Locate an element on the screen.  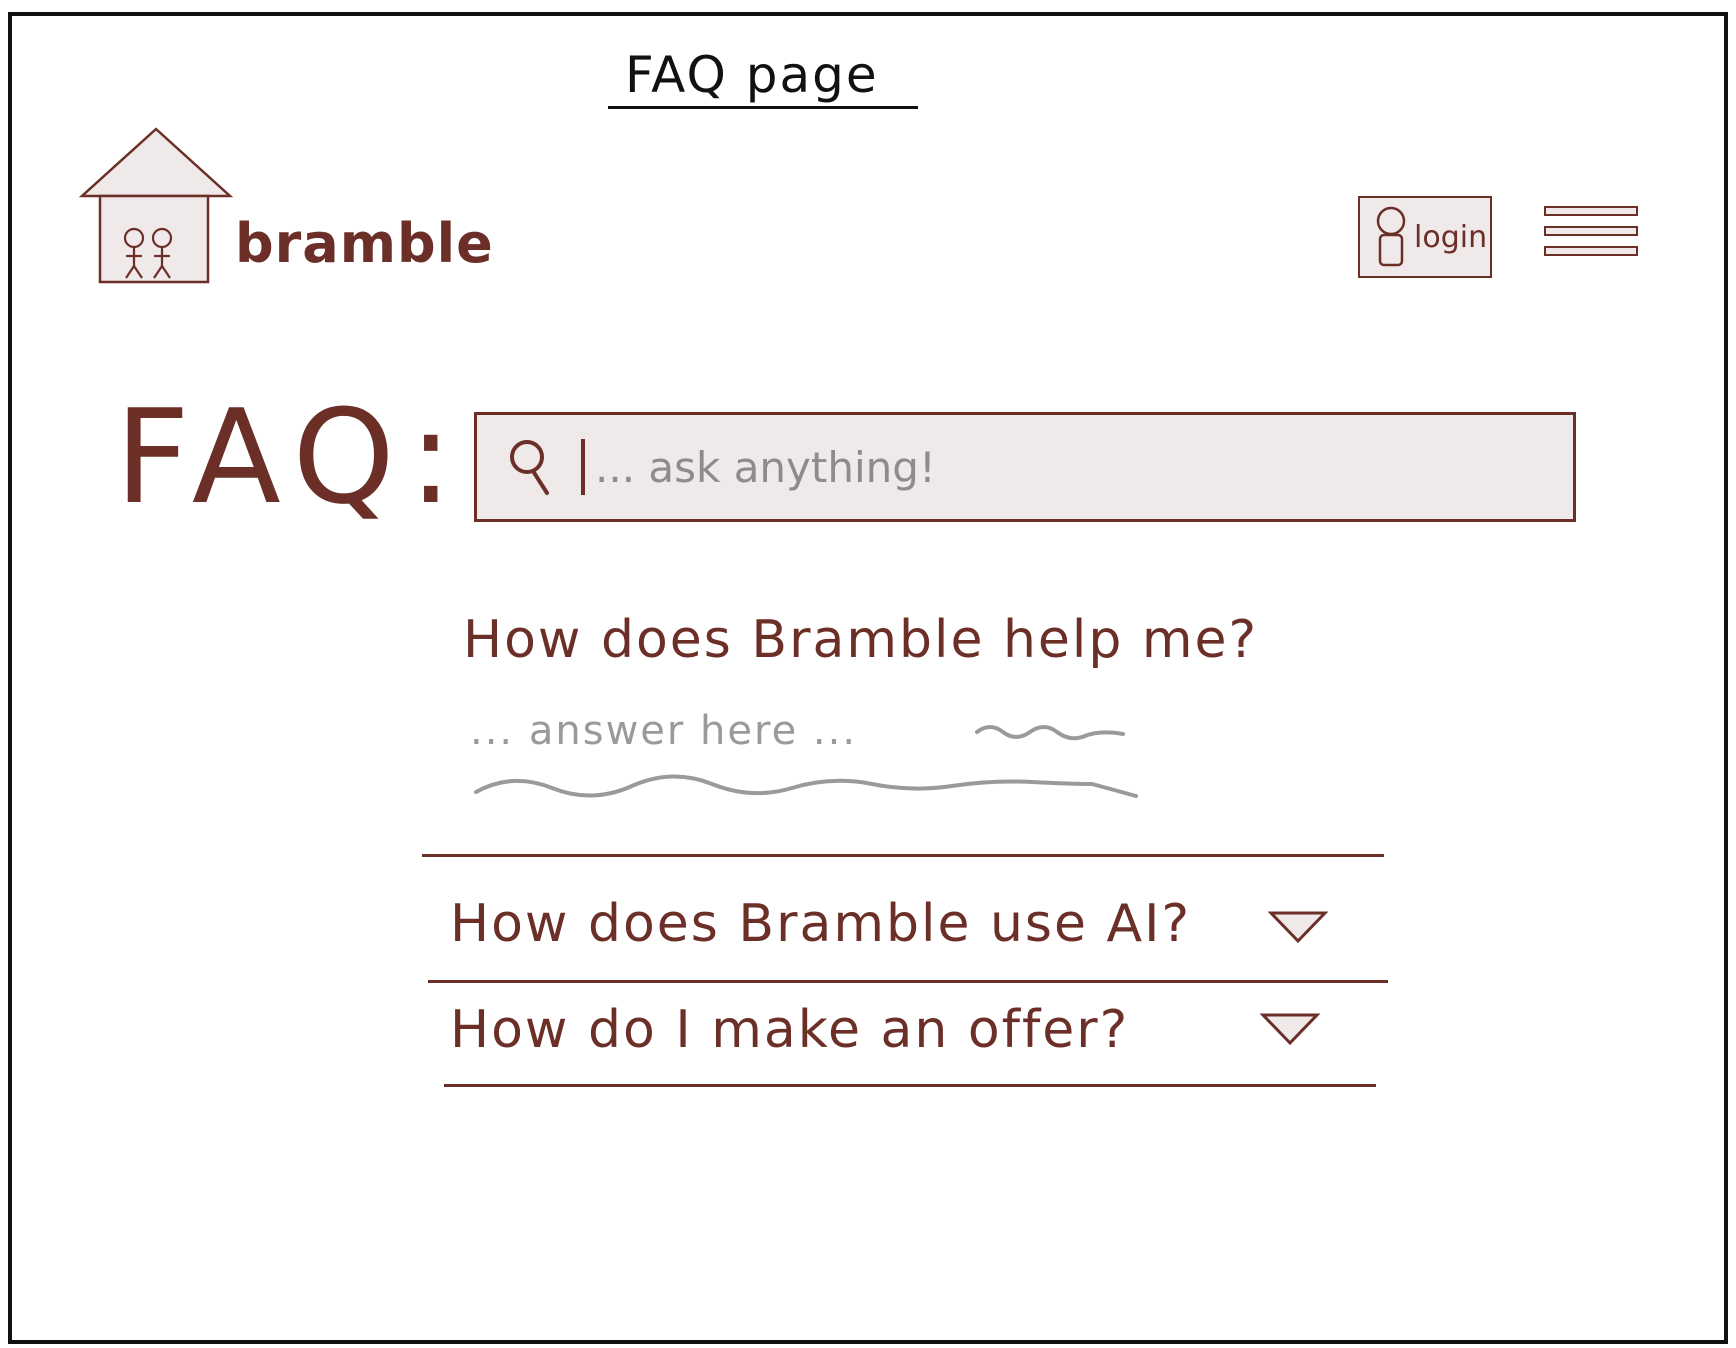
hamburger-menu-icon is located at coordinates (1591, 238).